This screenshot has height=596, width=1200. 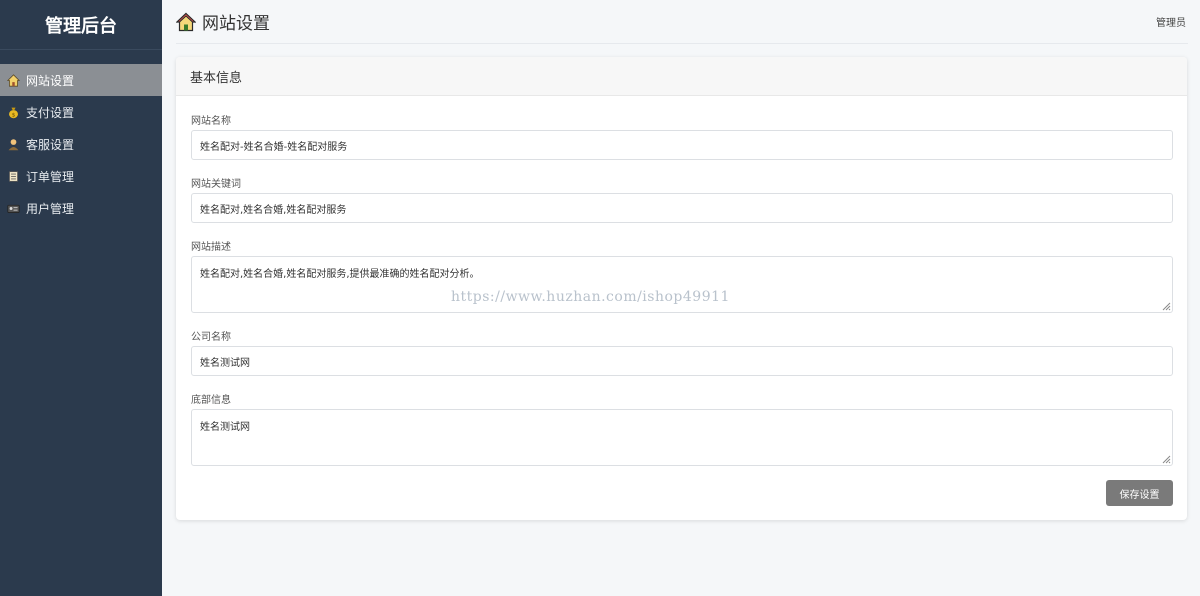 What do you see at coordinates (50, 208) in the screenshot?
I see `sidebar-item-label: 用户管理` at bounding box center [50, 208].